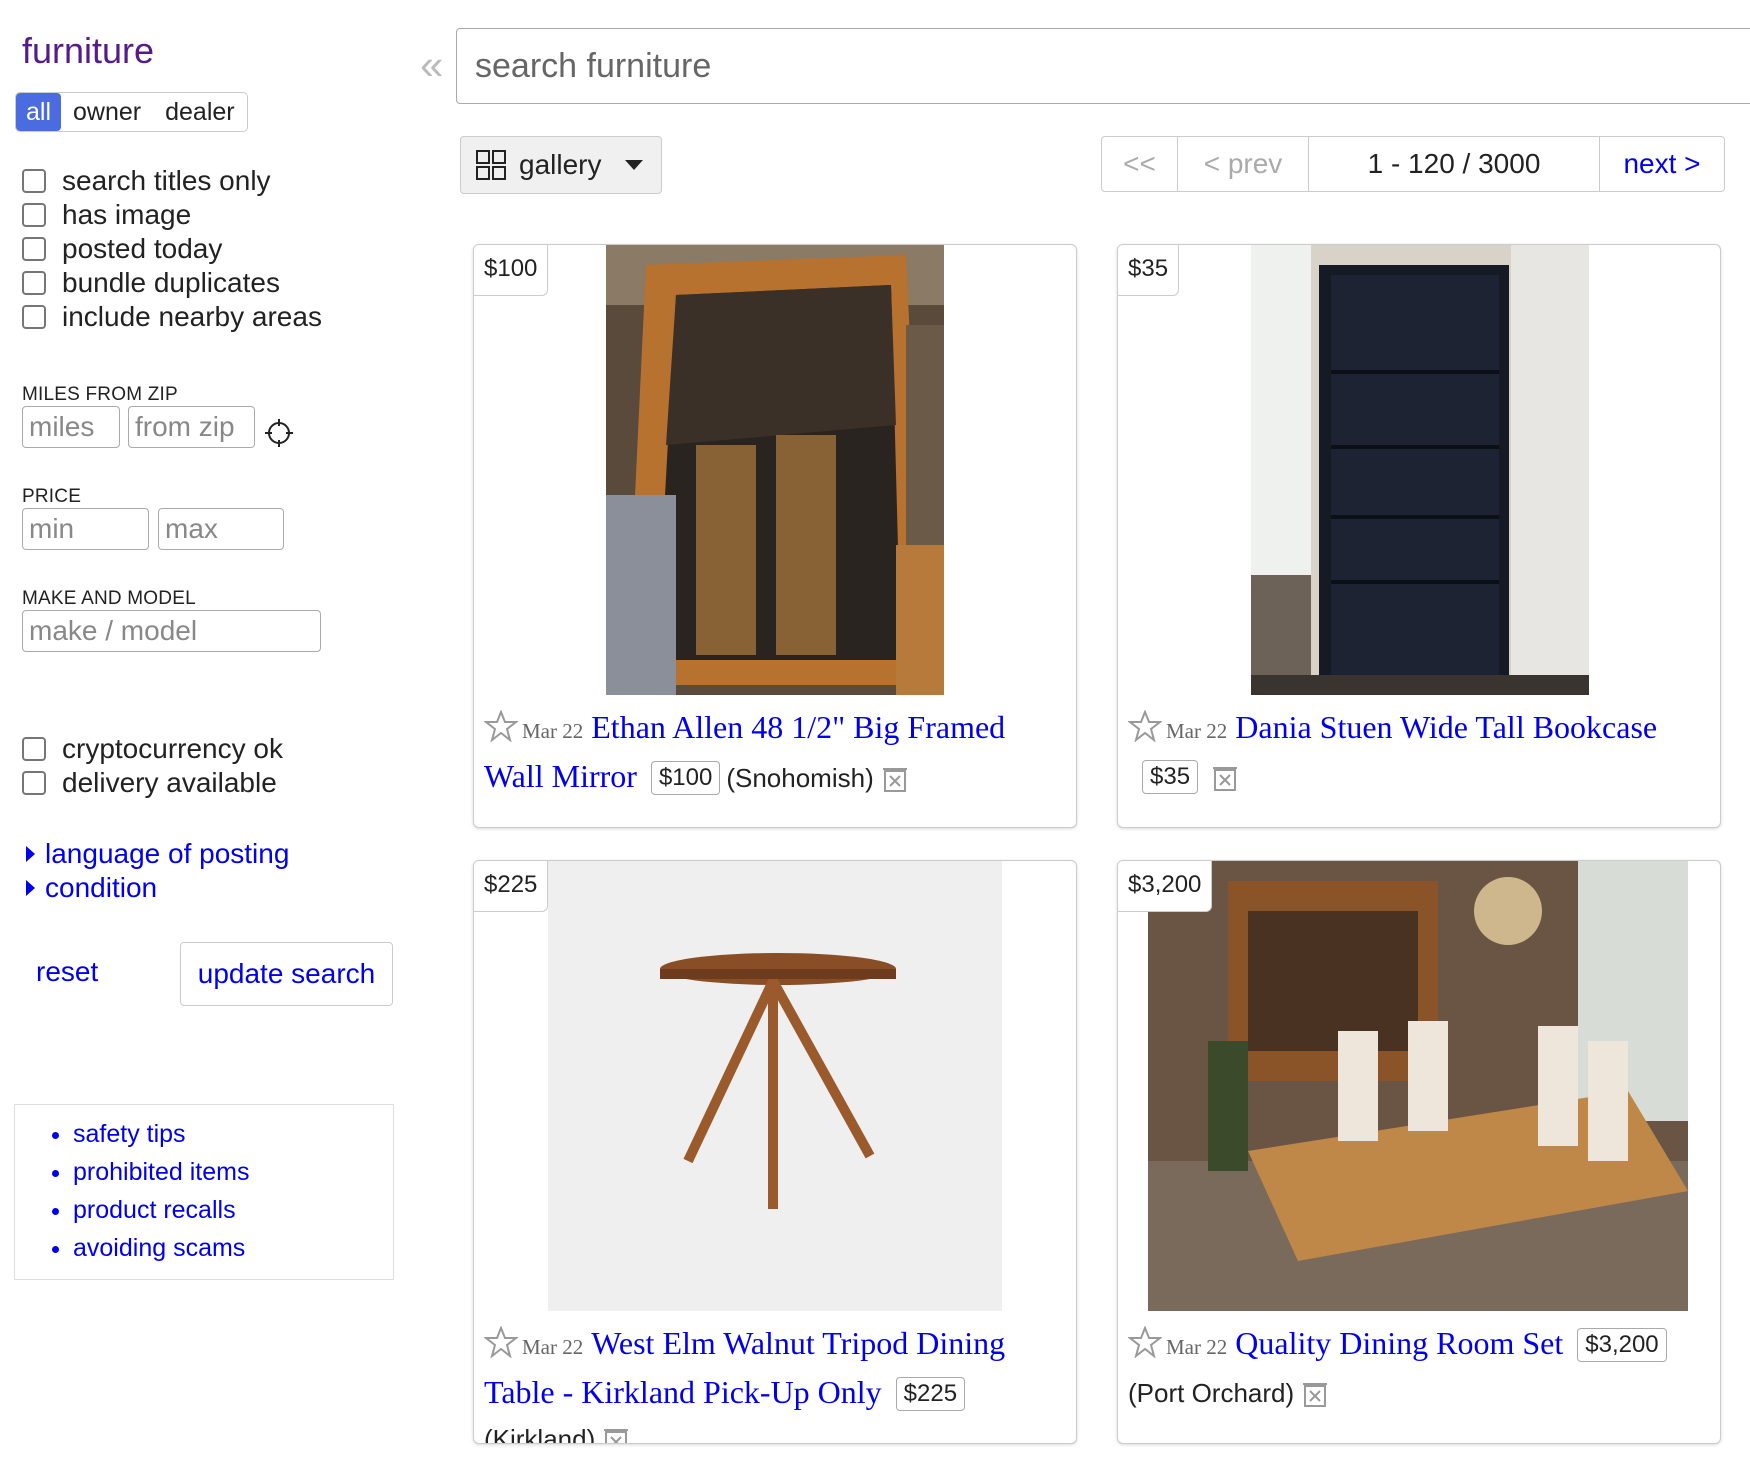 The image size is (1750, 1468). Describe the element at coordinates (100, 394) in the screenshot. I see `miles-from-zip-heading: MILES FROM ZIP` at that location.